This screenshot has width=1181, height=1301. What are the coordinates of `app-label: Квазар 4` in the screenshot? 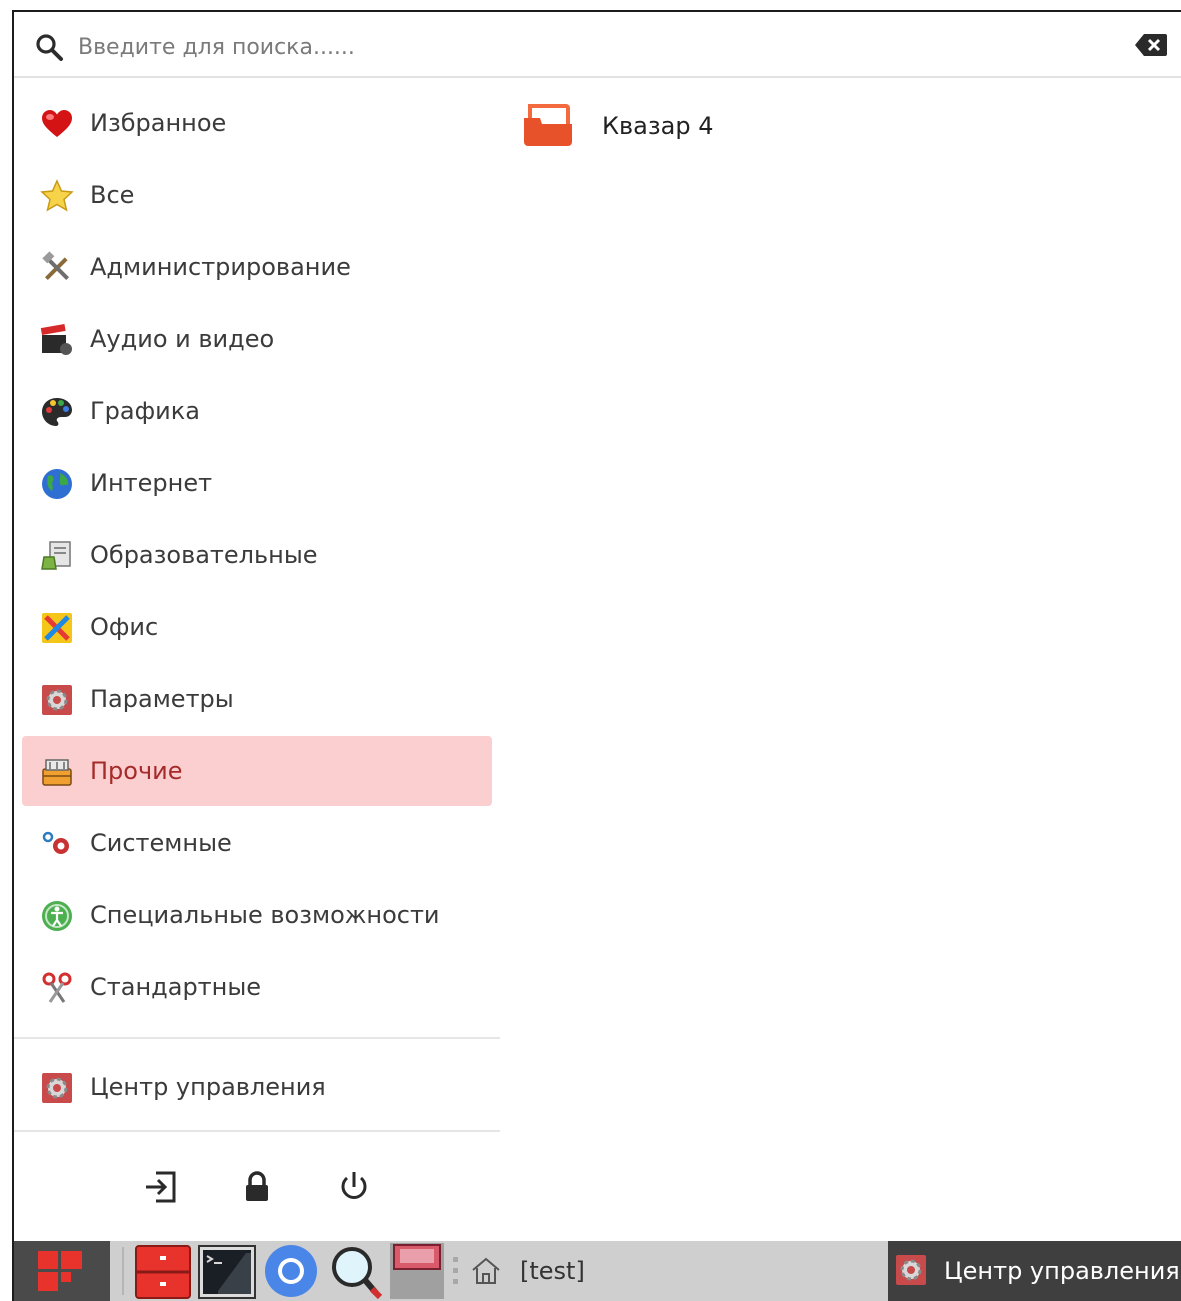 It's located at (658, 126).